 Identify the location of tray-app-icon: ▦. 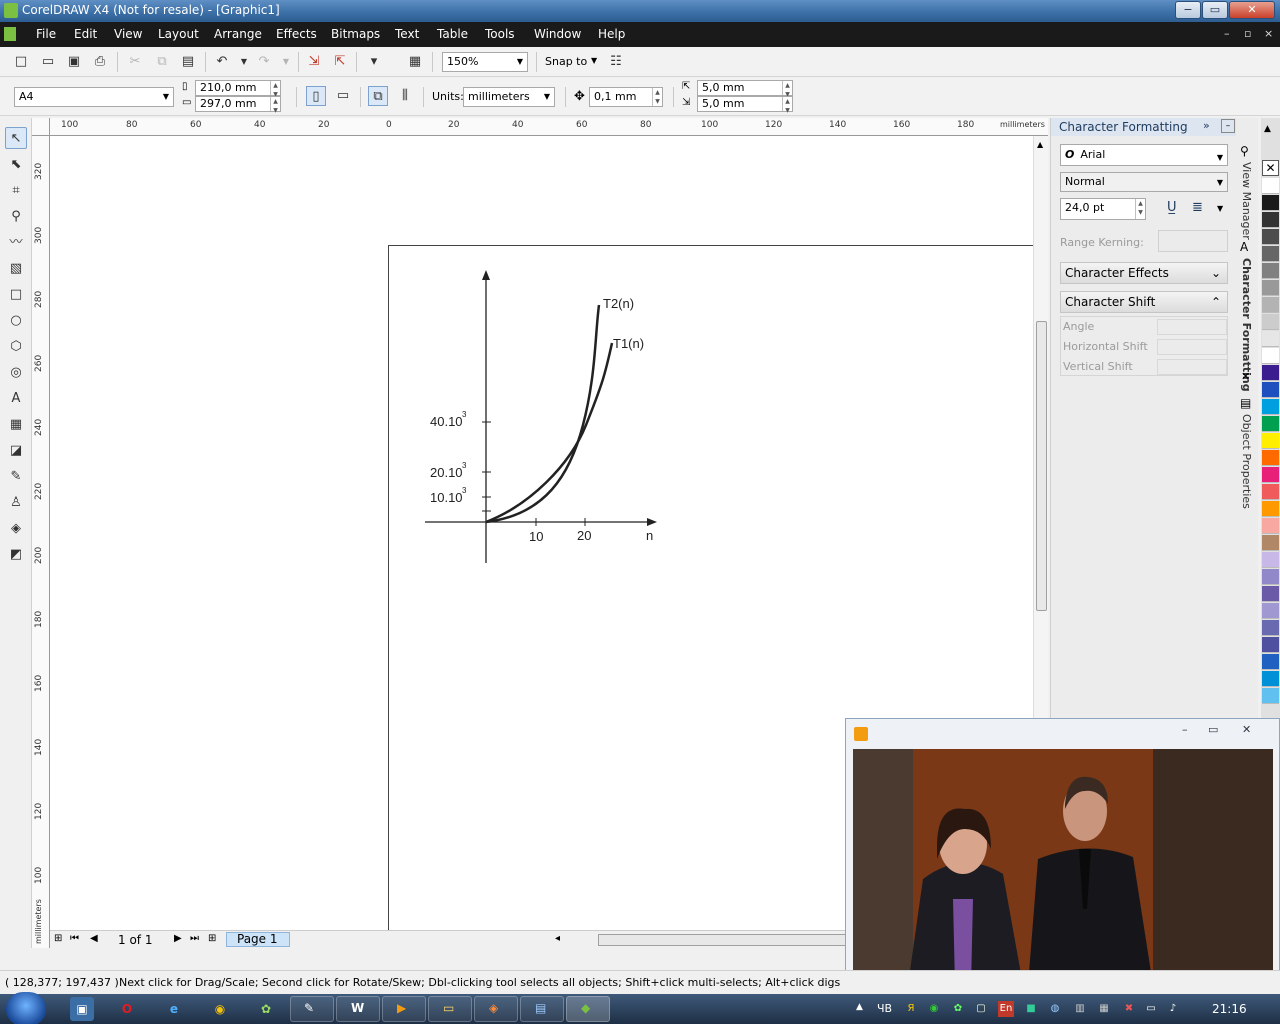
(1104, 1009).